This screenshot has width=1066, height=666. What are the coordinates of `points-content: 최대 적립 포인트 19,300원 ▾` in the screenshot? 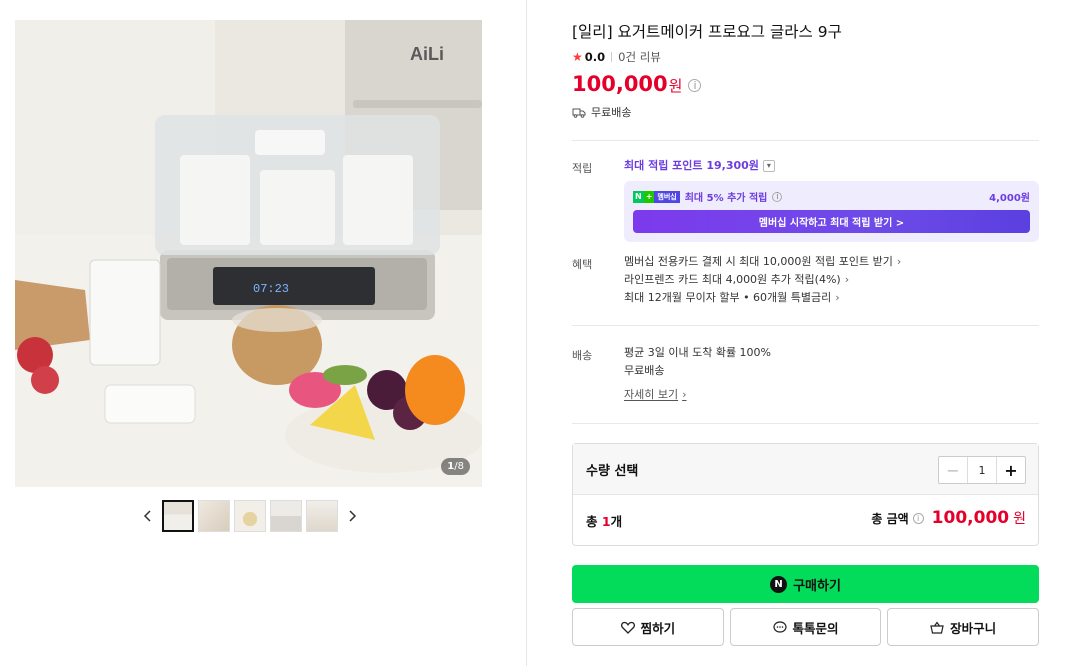 It's located at (699, 166).